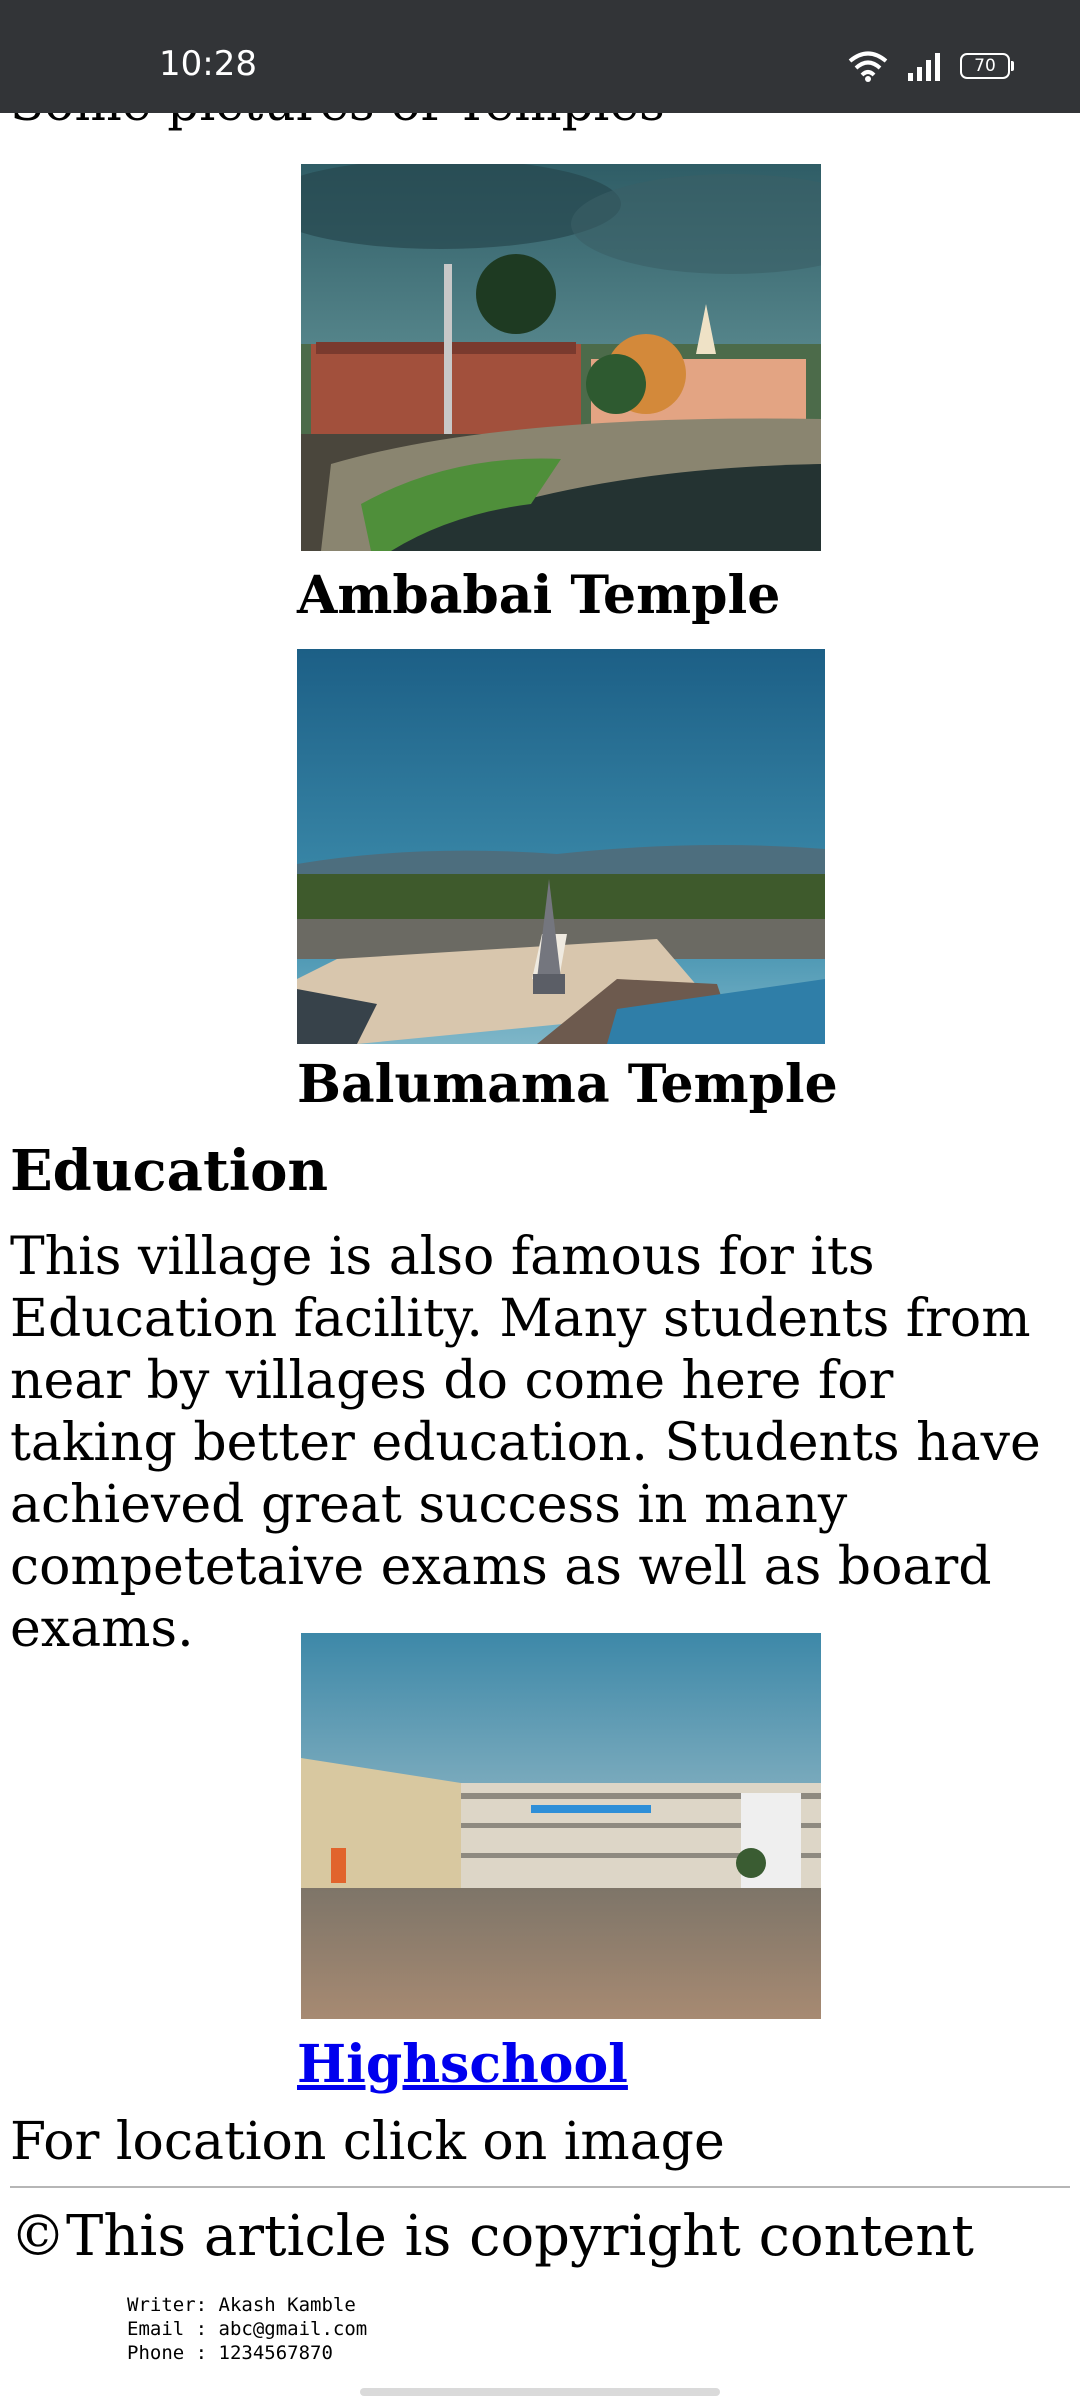  What do you see at coordinates (924, 67) in the screenshot?
I see `signal-icon` at bounding box center [924, 67].